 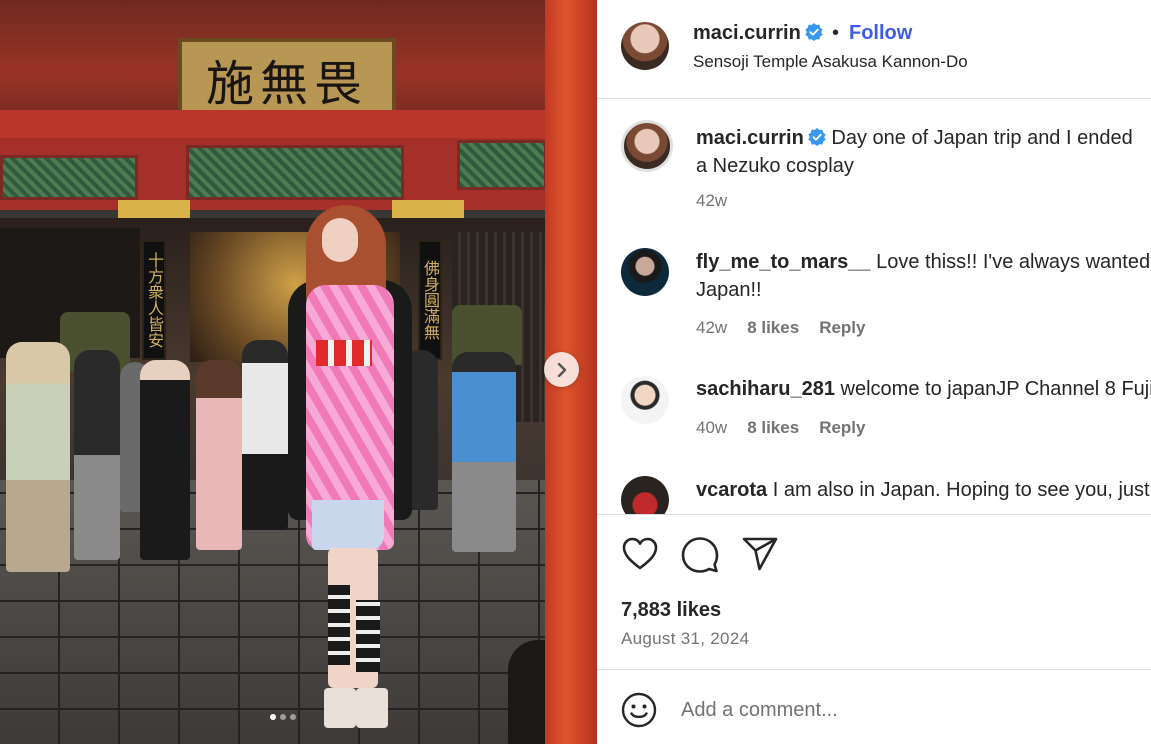 What do you see at coordinates (344, 353) in the screenshot?
I see `obi-sash` at bounding box center [344, 353].